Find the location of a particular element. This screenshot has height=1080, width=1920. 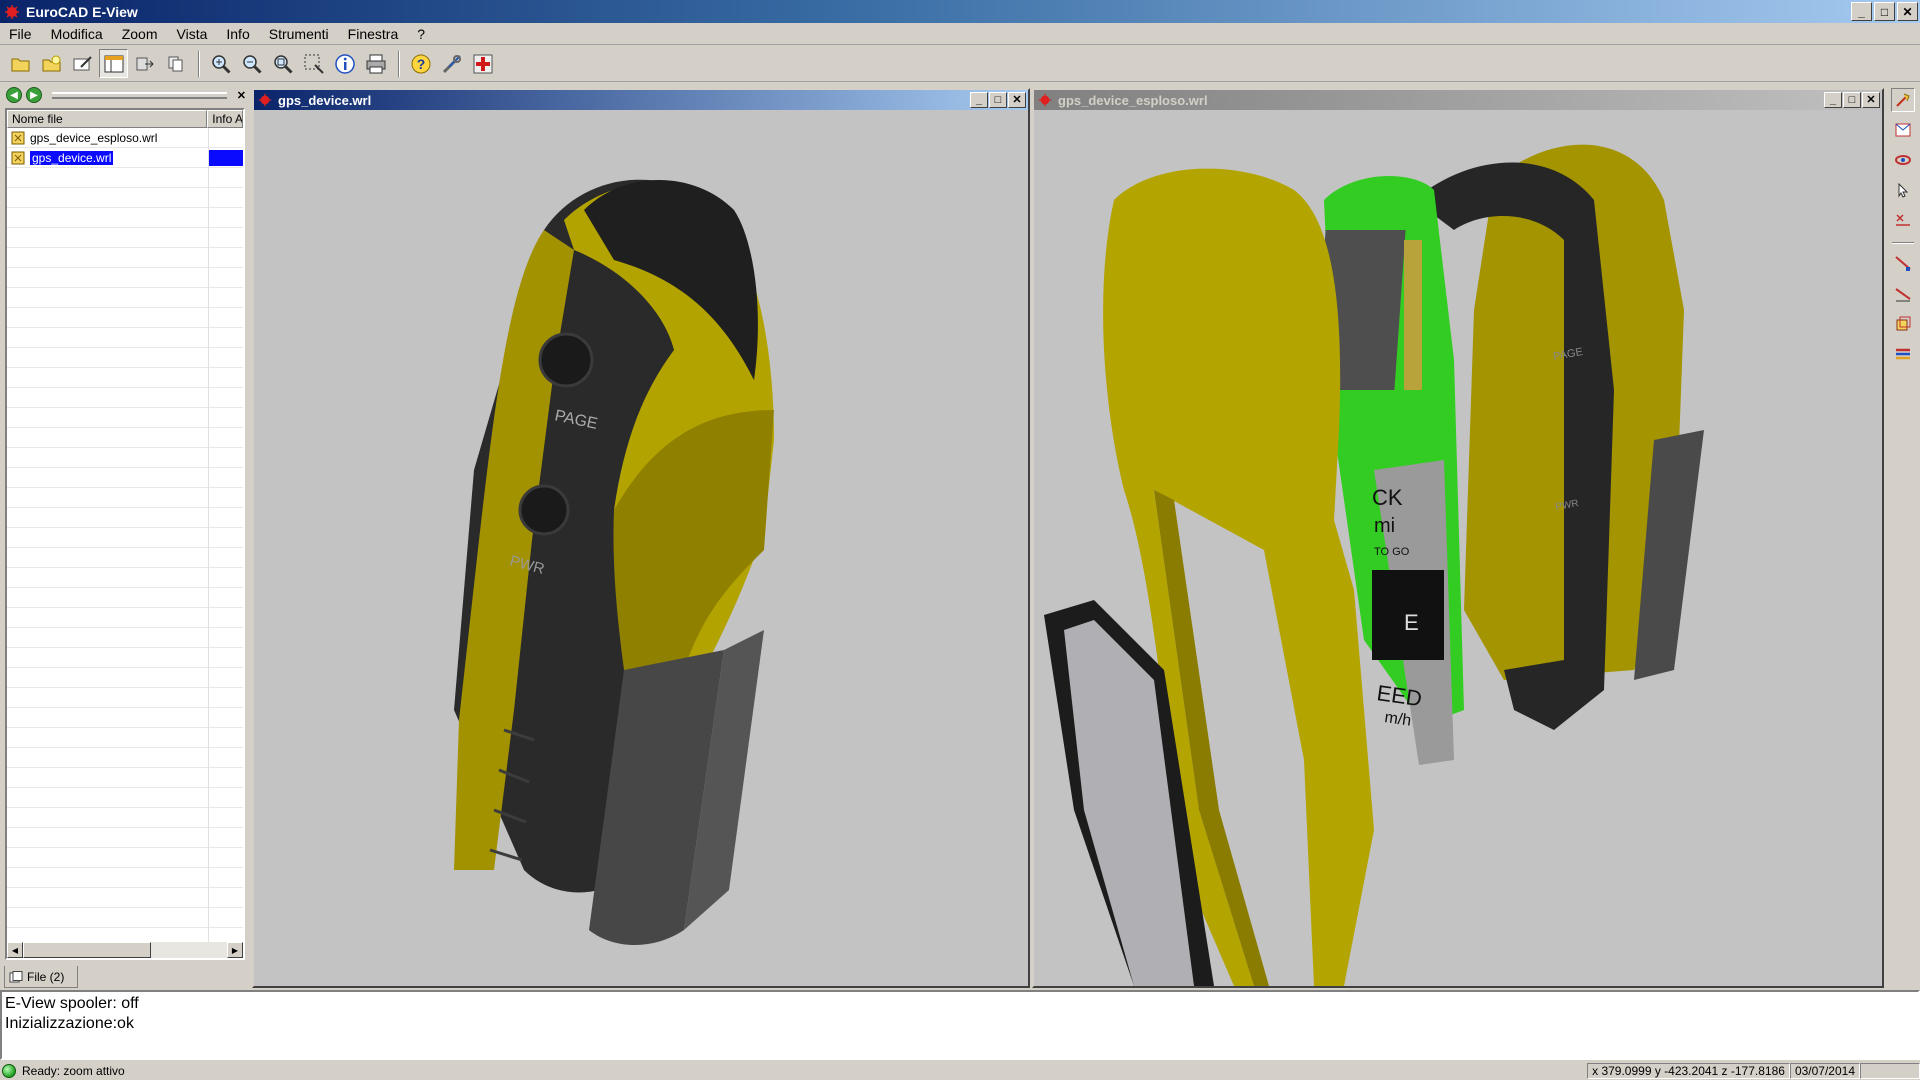

zoom-out-icon is located at coordinates (252, 64).